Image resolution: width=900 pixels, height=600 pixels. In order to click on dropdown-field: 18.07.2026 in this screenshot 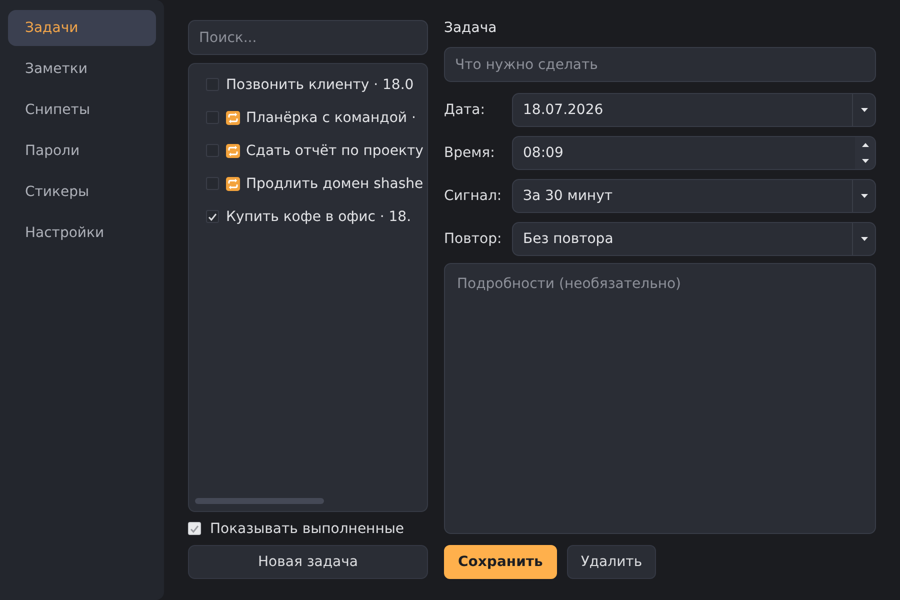, I will do `click(694, 110)`.